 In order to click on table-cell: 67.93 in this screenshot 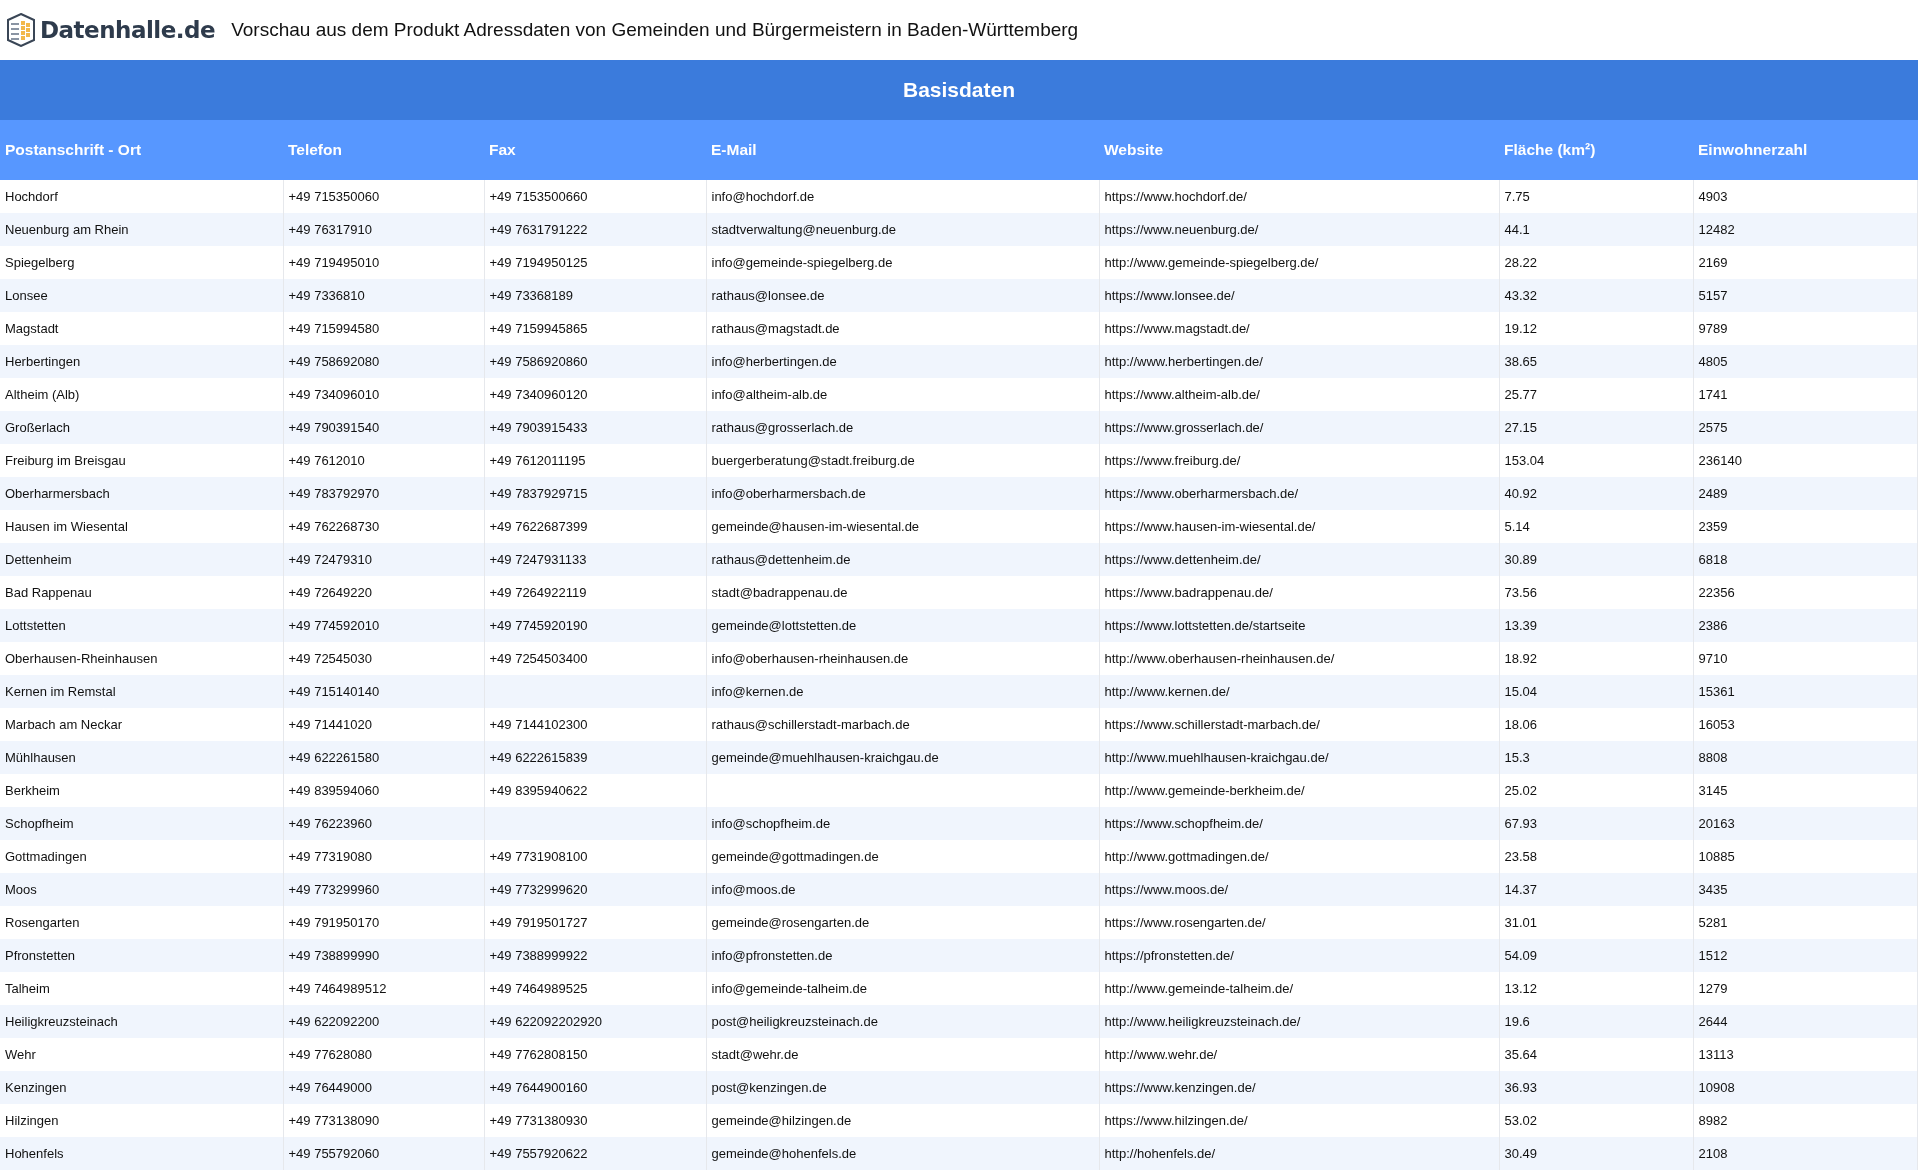, I will do `click(1596, 823)`.